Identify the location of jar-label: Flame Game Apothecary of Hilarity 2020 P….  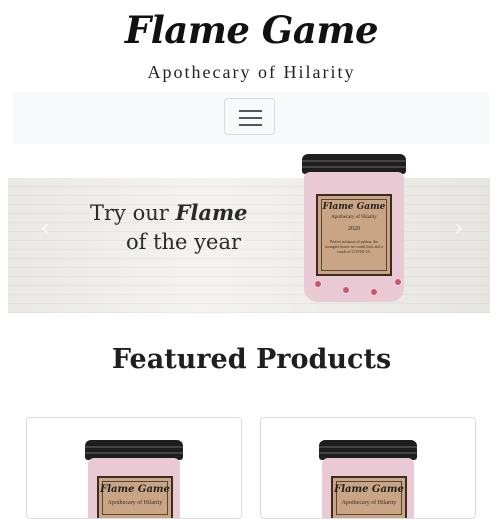
(354, 235).